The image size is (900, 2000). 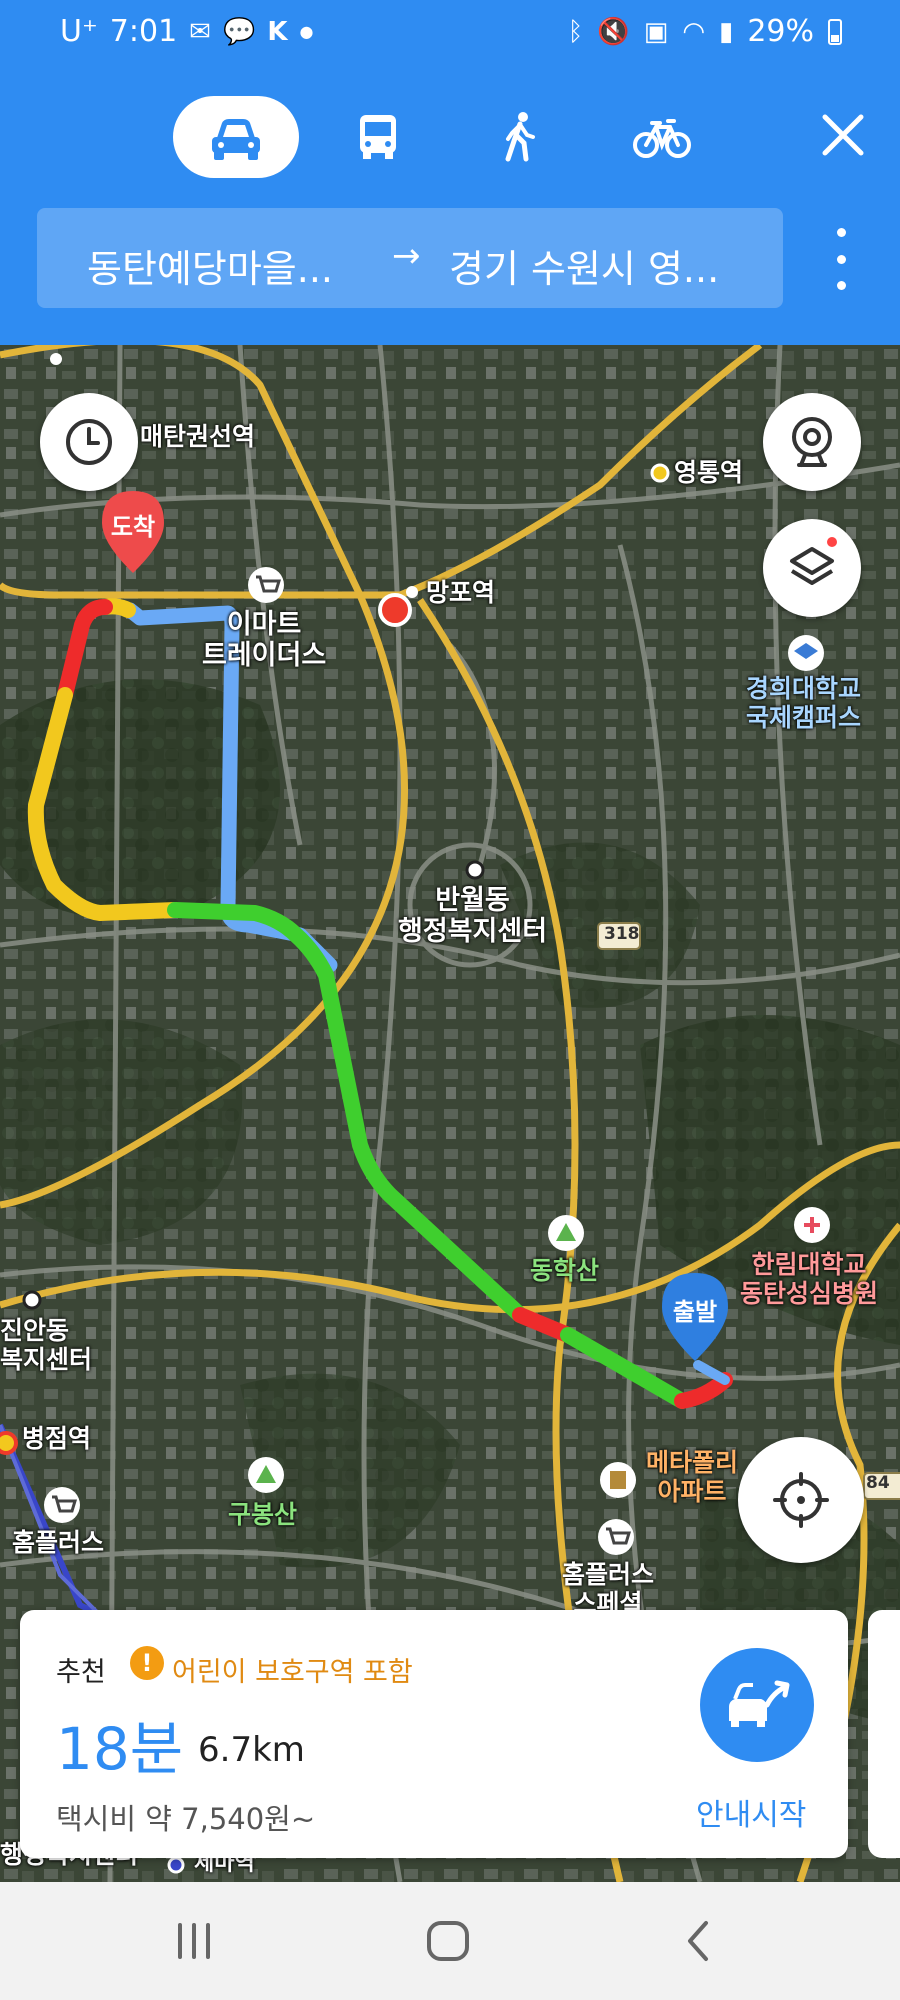 I want to click on map-label-yeongtong: 영통역, so click(x=709, y=472).